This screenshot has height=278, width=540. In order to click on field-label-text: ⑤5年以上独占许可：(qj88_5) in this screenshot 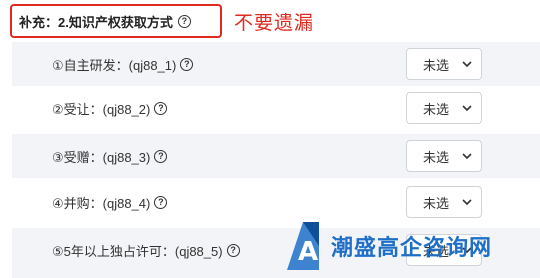, I will do `click(137, 251)`.